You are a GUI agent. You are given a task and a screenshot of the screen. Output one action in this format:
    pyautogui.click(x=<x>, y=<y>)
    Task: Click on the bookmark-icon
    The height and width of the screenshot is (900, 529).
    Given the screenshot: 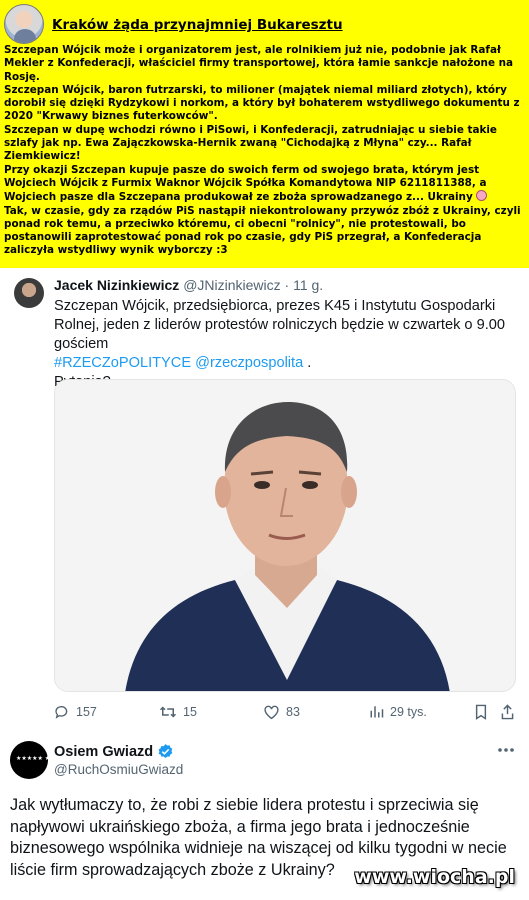 What is the action you would take?
    pyautogui.click(x=481, y=712)
    